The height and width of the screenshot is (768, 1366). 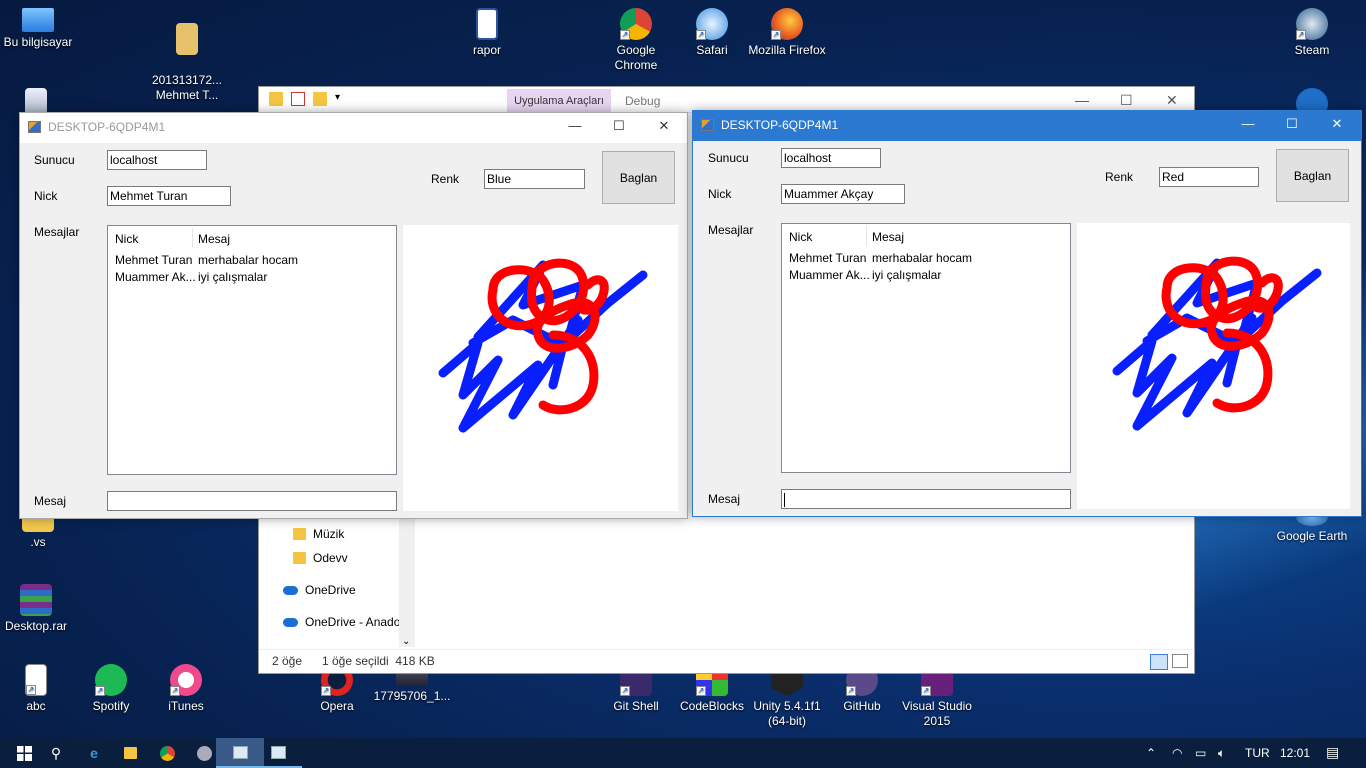 What do you see at coordinates (1159, 662) in the screenshot?
I see `details-view-icon` at bounding box center [1159, 662].